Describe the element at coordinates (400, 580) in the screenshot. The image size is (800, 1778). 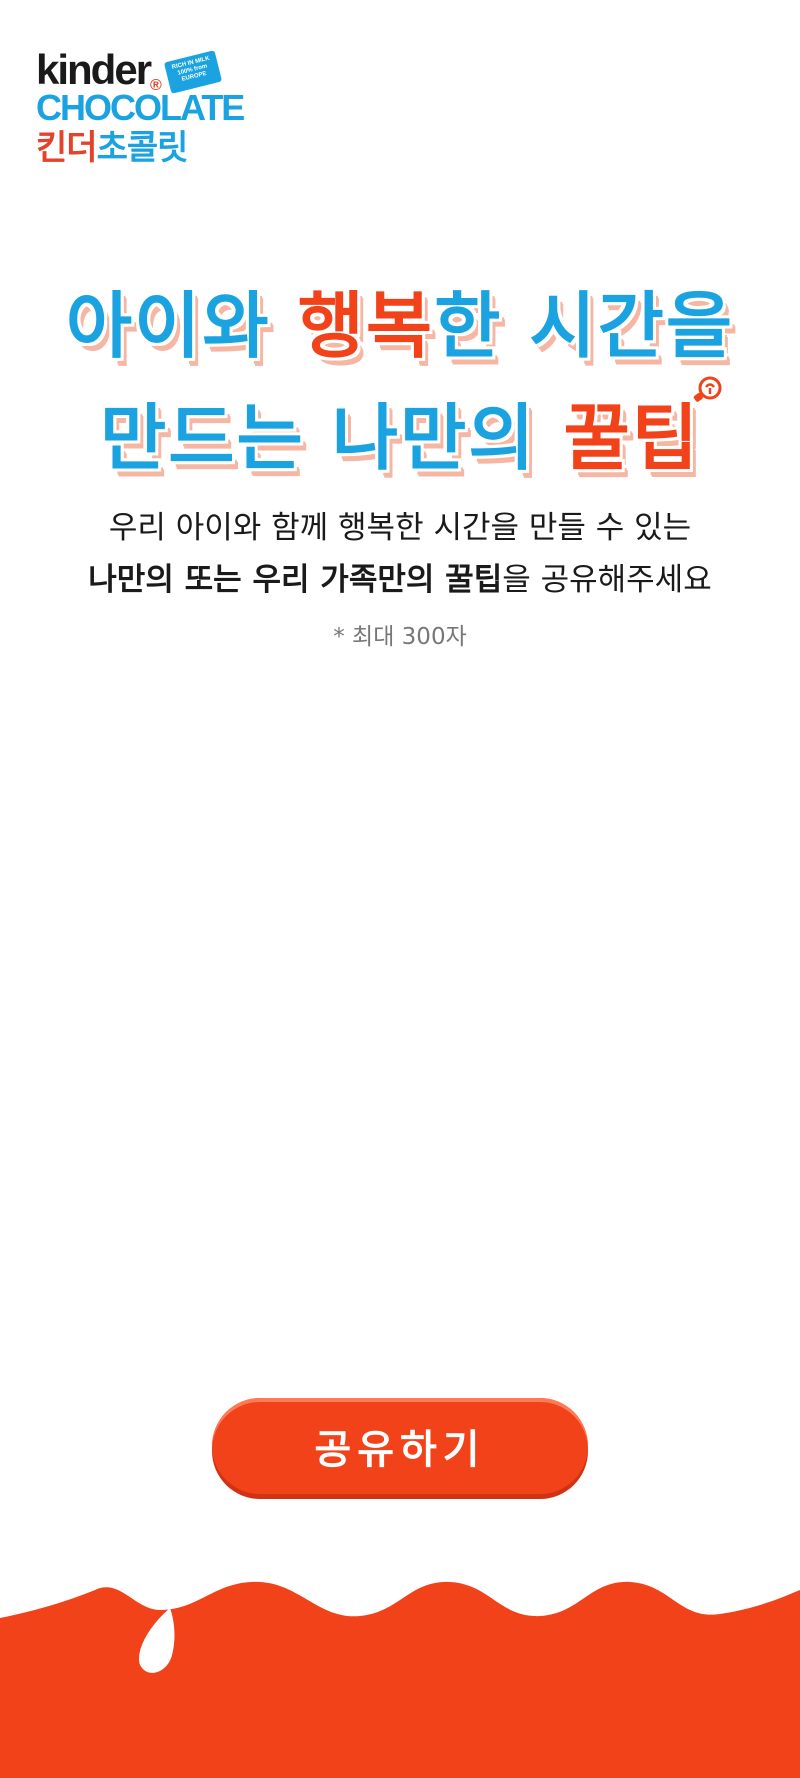
I see `description-line-2: 나만의 또는 우리 가족만의 꿀팁을 공유해주세요` at that location.